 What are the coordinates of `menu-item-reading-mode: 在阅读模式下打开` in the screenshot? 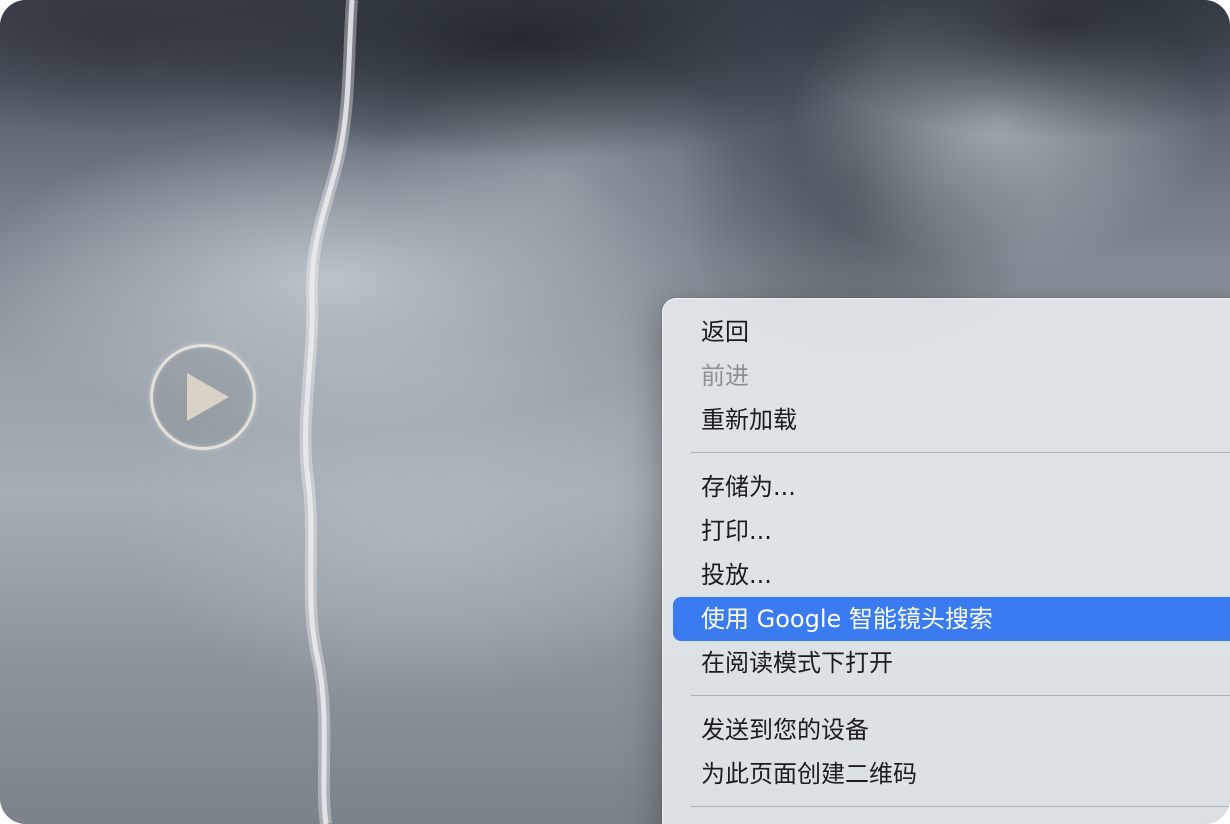 It's located at (951, 663).